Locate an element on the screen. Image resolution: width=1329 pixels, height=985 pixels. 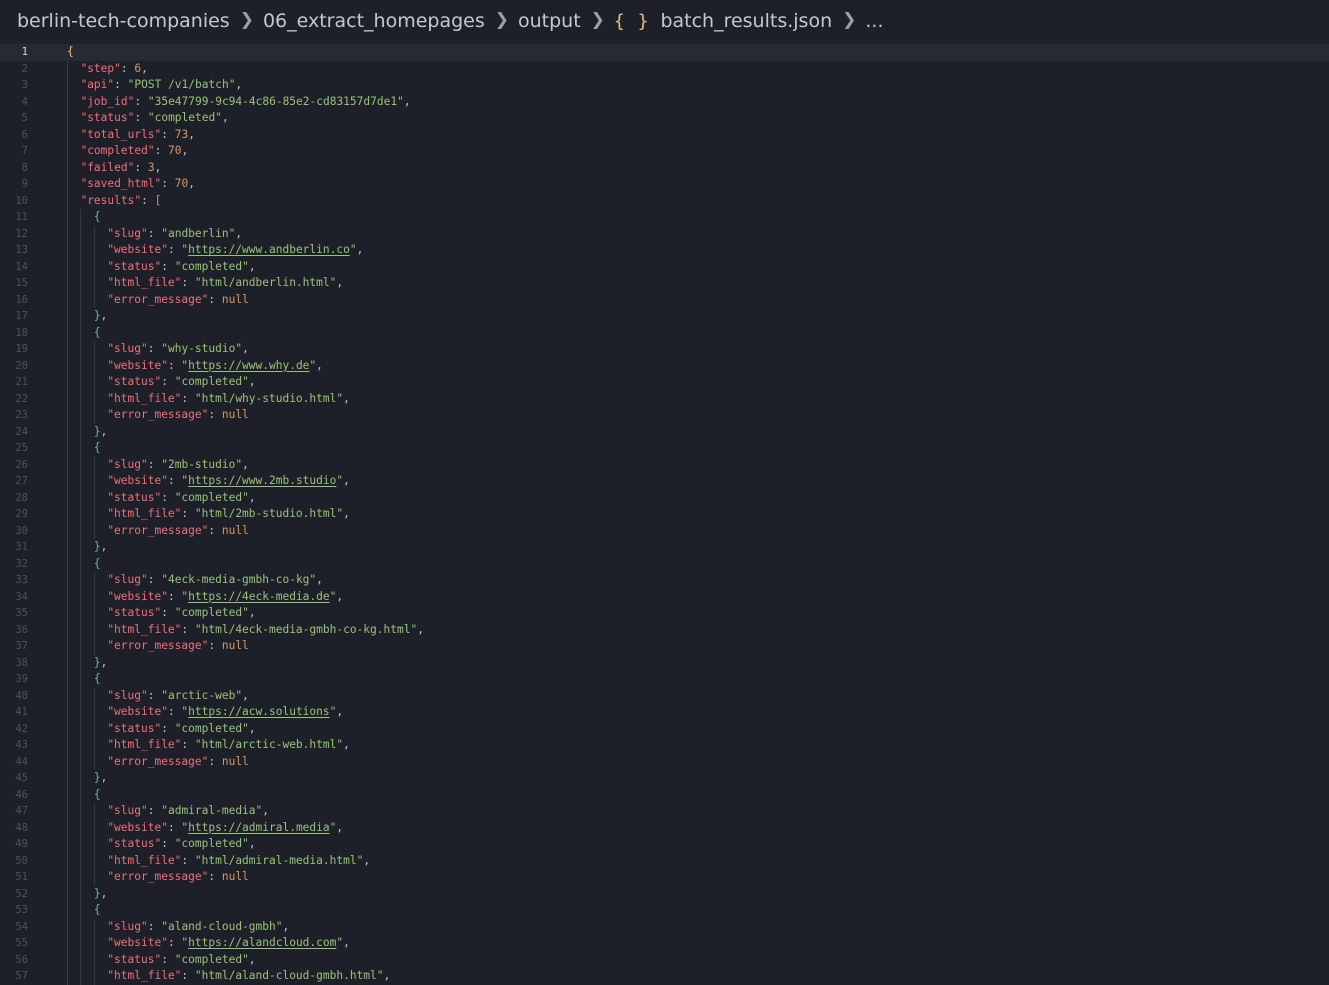
code-line: 12 "slug": "andberlin", is located at coordinates (664, 233).